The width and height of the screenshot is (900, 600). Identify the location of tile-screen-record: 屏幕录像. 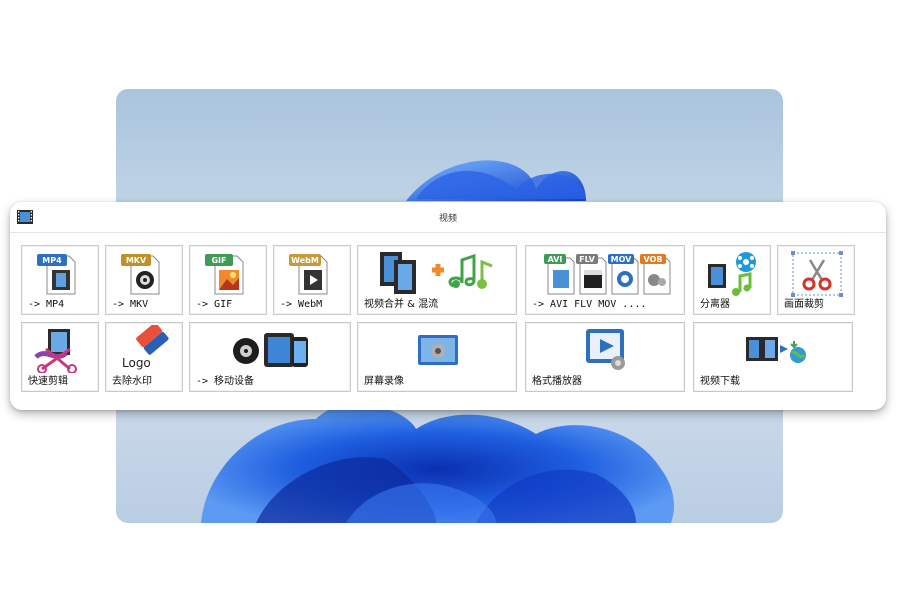
(437, 357).